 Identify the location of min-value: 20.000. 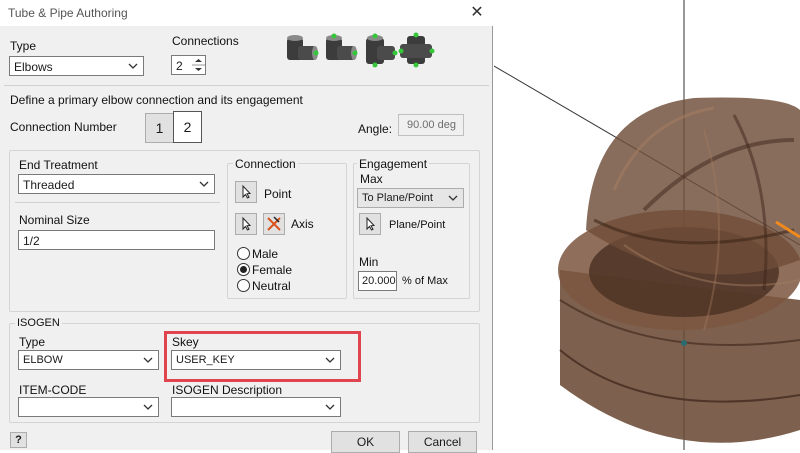
(379, 281).